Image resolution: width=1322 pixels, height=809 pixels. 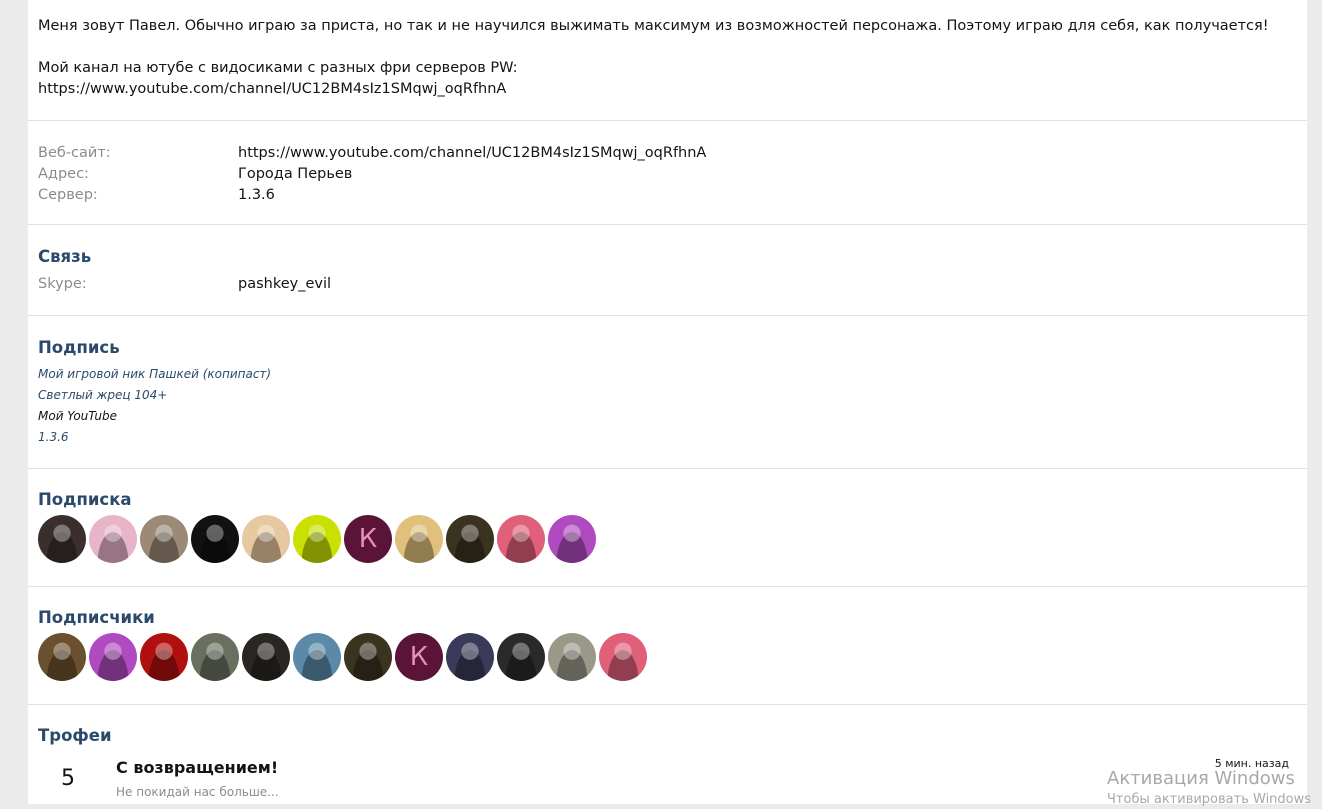 I want to click on following-avatar-list: К, so click(x=667, y=539).